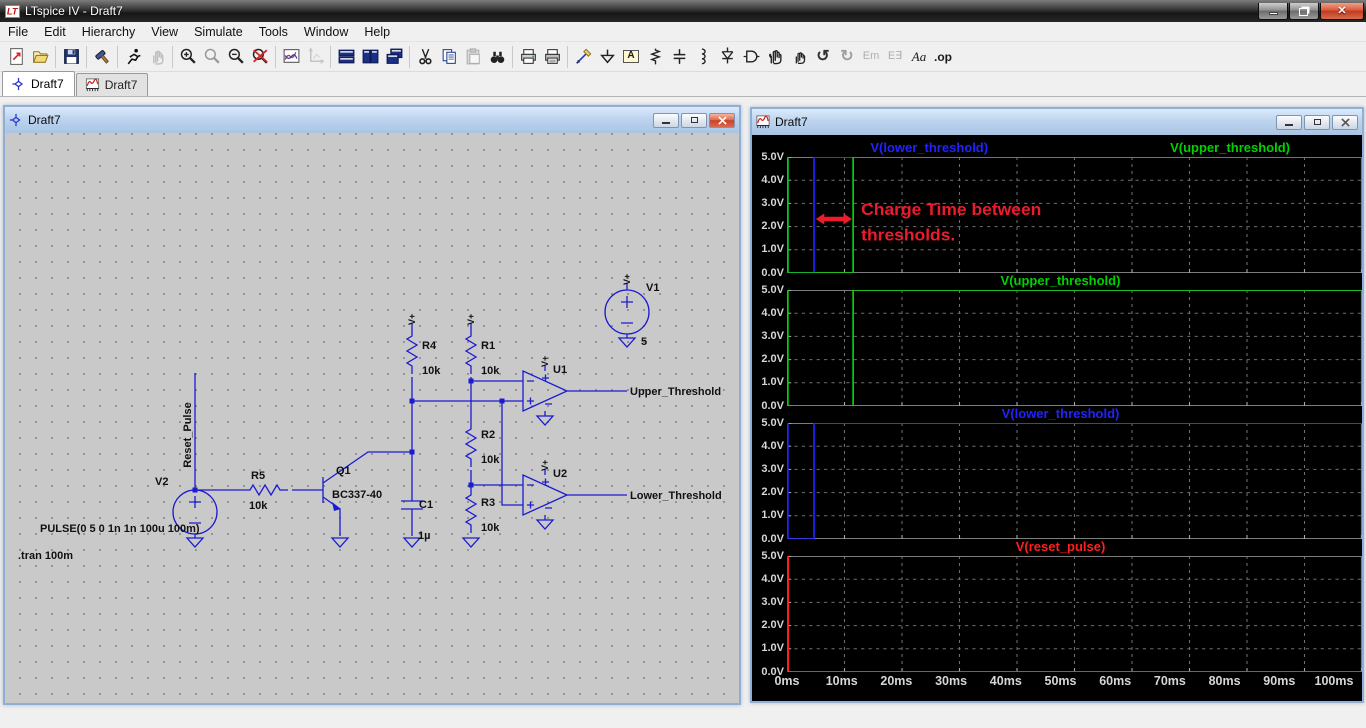  Describe the element at coordinates (236, 57) in the screenshot. I see `zoom-out-icon` at that location.